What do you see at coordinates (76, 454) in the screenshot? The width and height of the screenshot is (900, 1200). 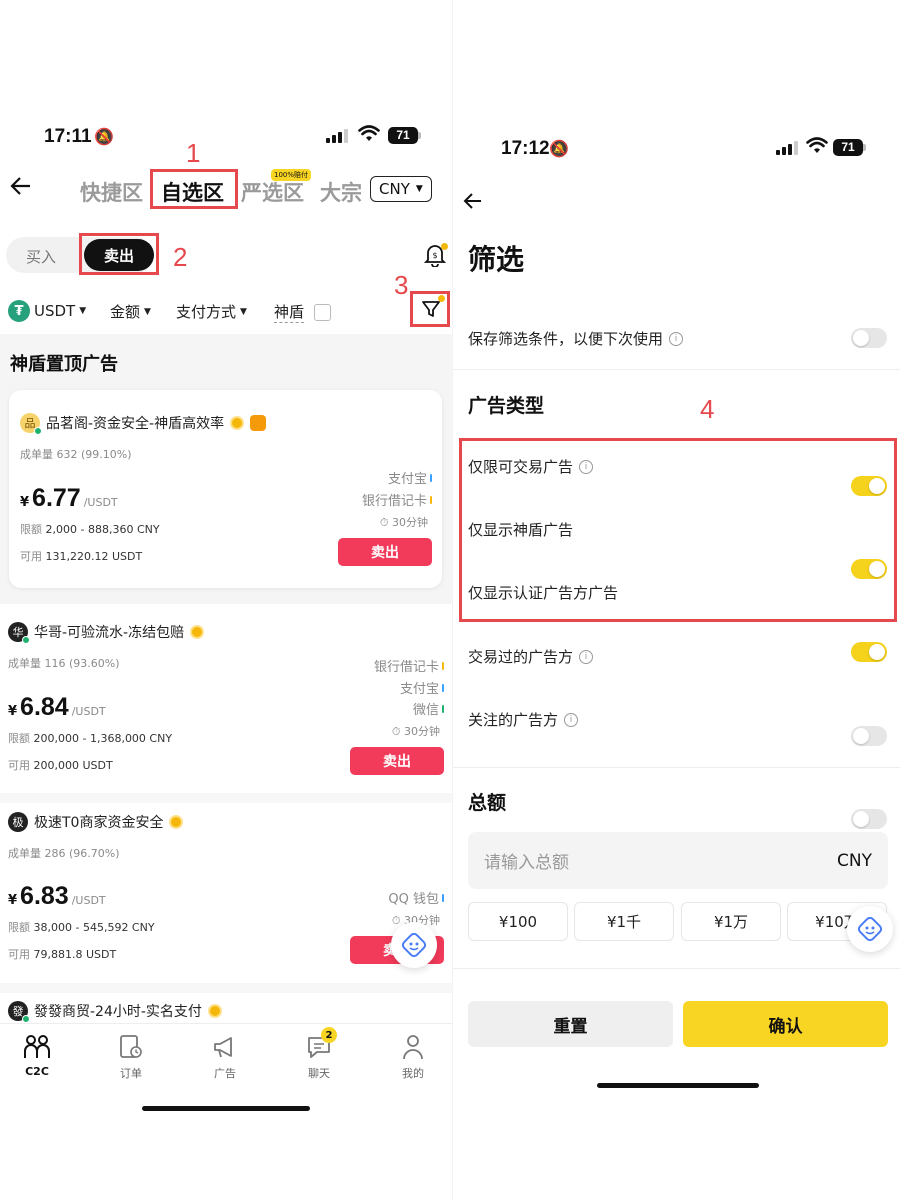 I see `volume-1: 成单量 632 (99.10%)` at bounding box center [76, 454].